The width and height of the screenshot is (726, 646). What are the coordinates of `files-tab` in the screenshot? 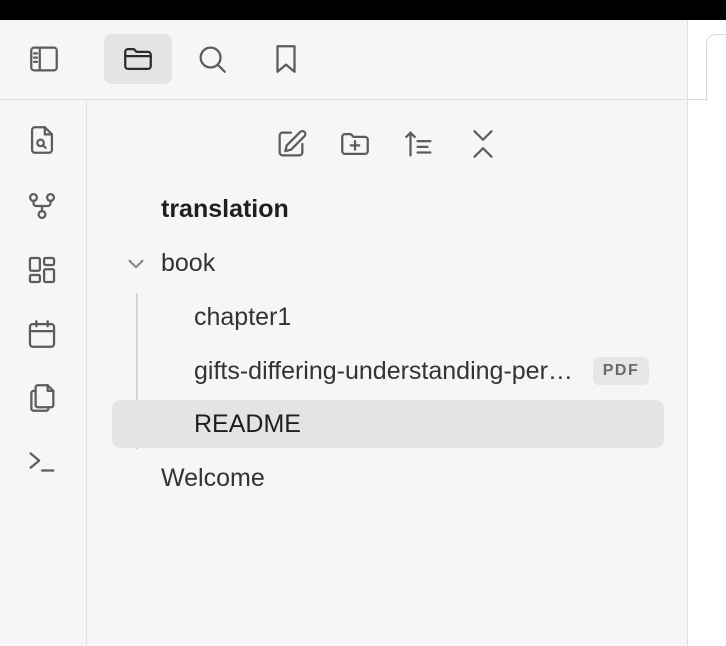 It's located at (138, 59).